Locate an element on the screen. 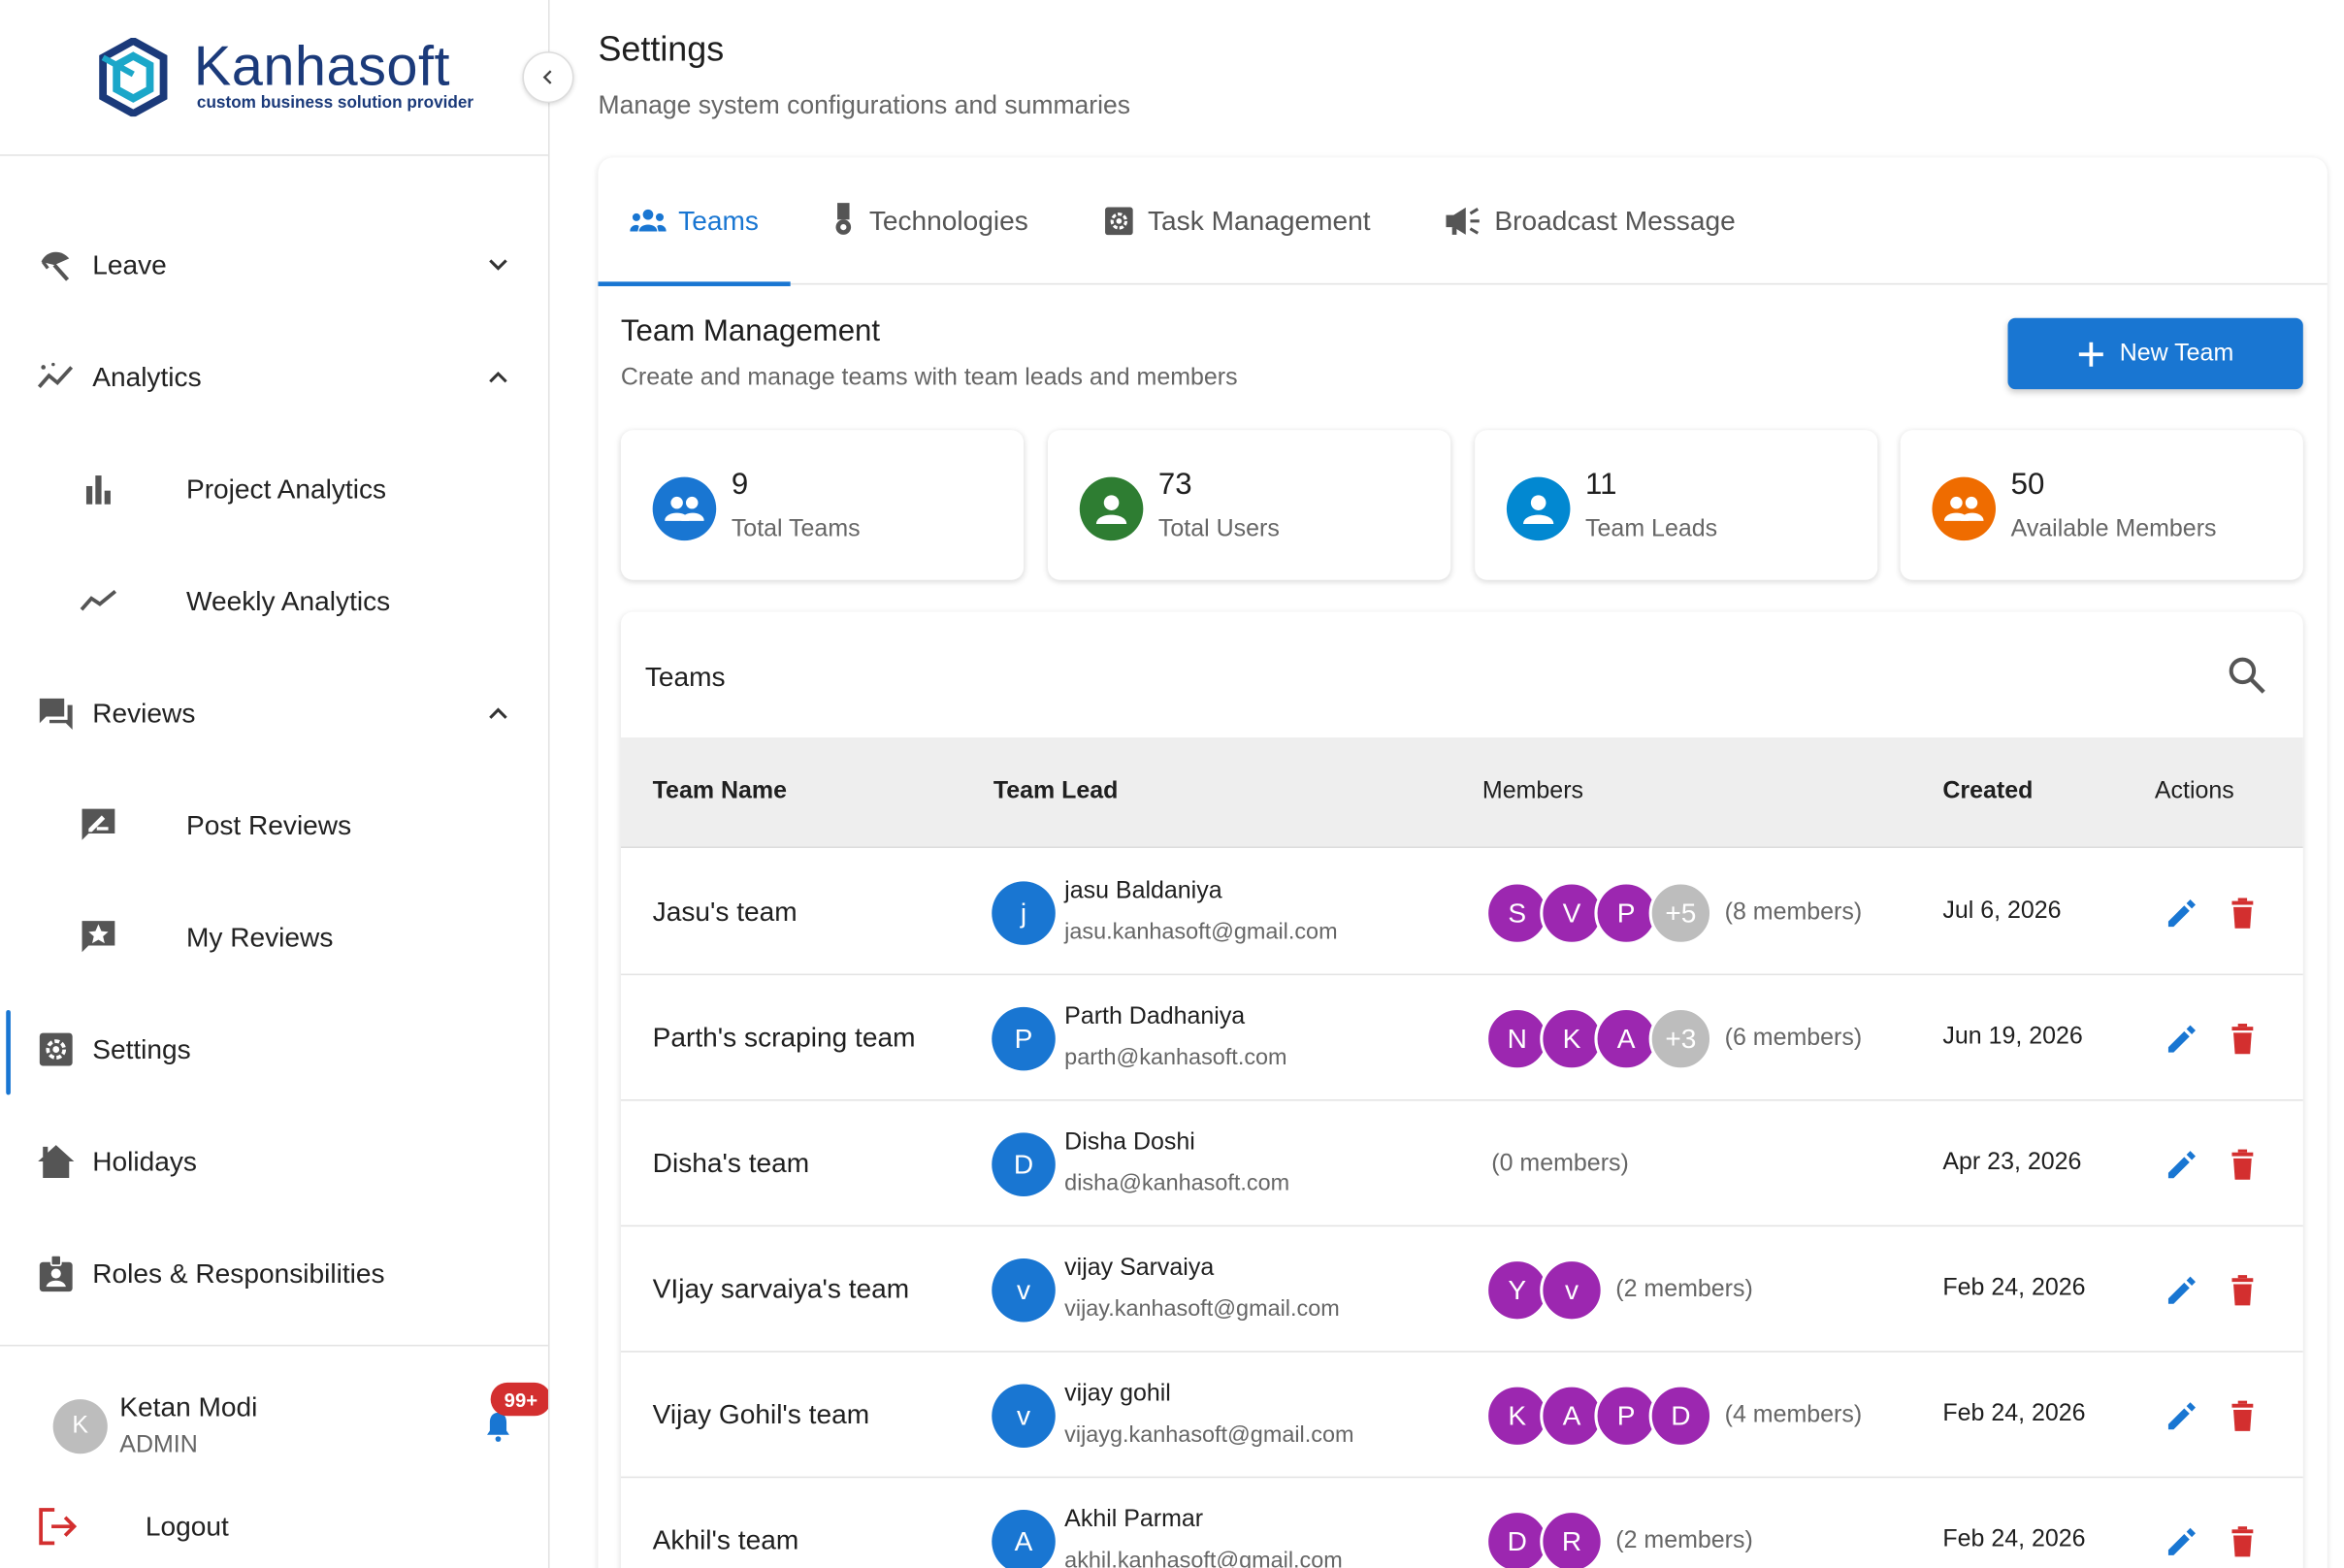 Image resolution: width=2344 pixels, height=1568 pixels. logout-icon is located at coordinates (57, 1527).